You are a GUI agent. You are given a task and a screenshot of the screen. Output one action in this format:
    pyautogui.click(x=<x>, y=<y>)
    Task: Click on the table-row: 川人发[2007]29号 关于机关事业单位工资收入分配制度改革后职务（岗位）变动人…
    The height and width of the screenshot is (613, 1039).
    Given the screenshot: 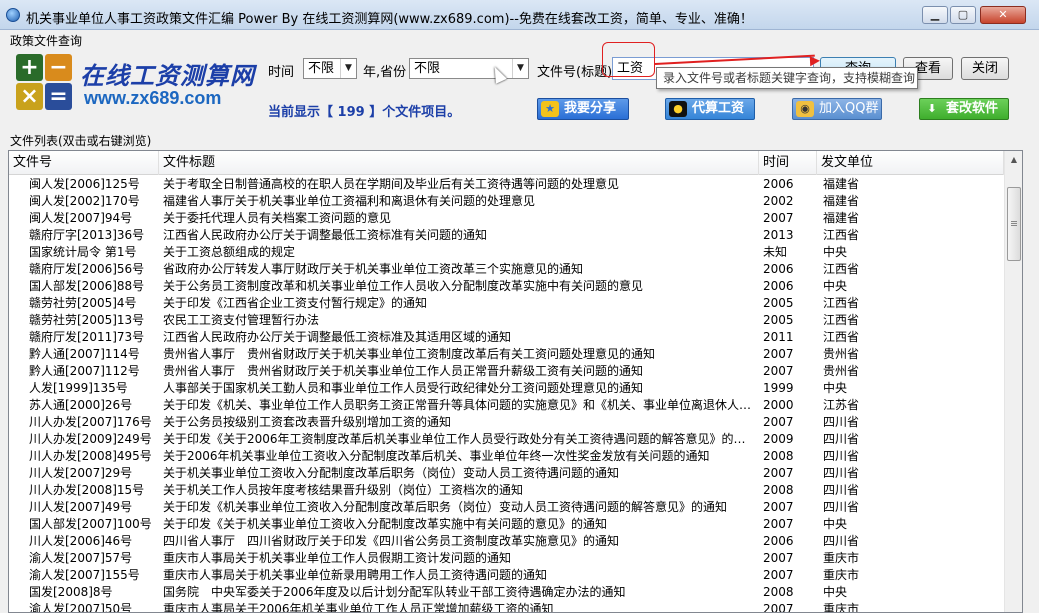 What is the action you would take?
    pyautogui.click(x=506, y=473)
    